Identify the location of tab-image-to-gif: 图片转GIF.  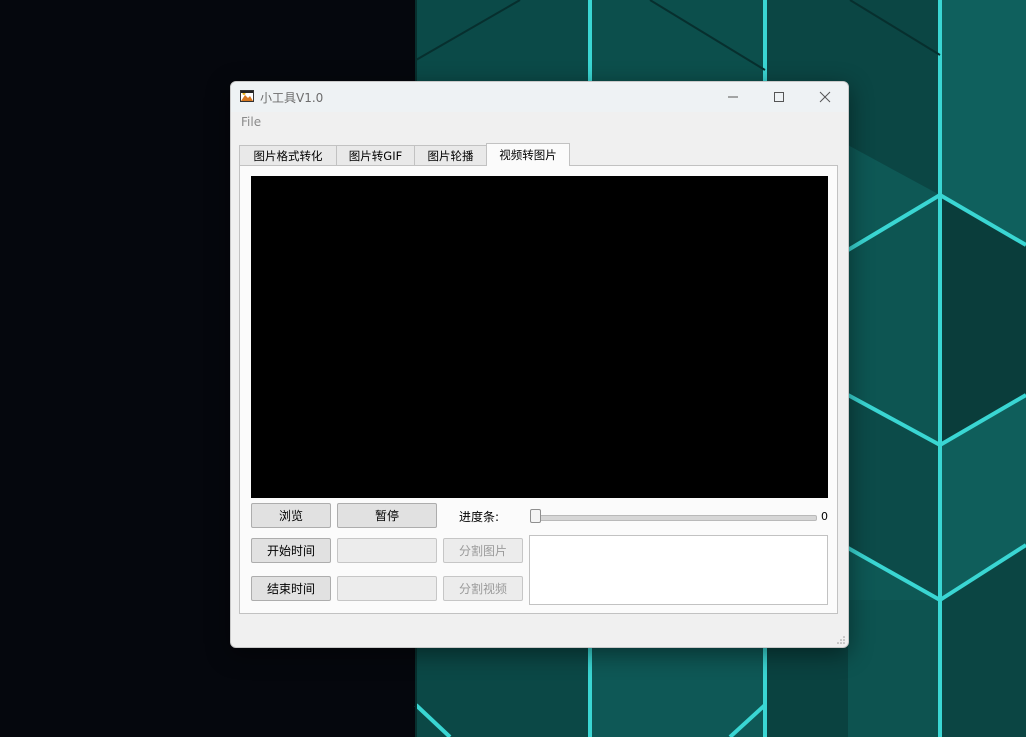
(375, 155).